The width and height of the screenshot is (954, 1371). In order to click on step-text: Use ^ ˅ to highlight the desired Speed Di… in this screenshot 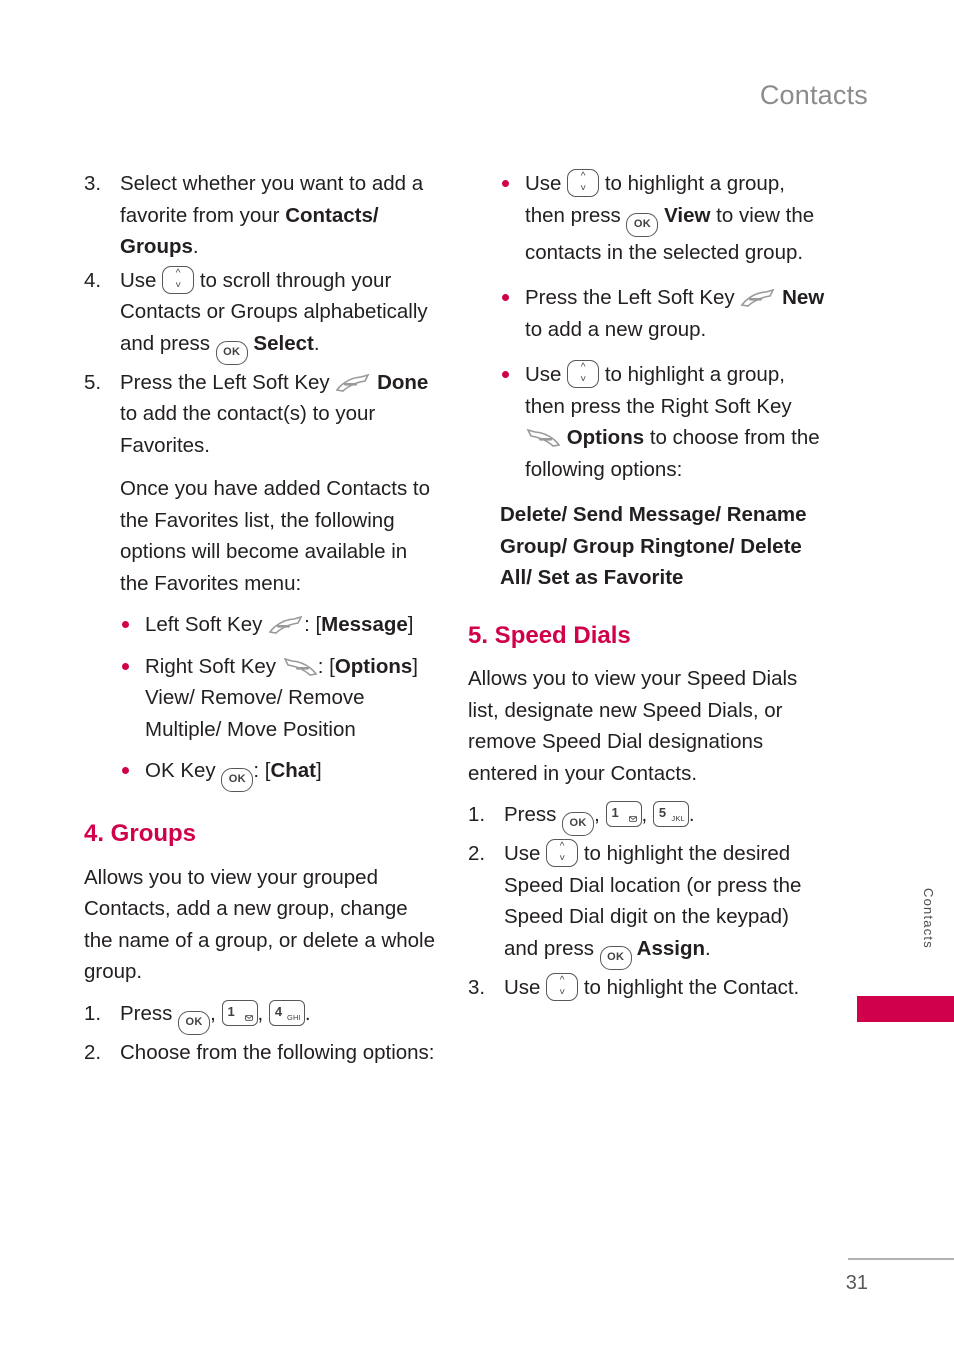, I will do `click(652, 904)`.